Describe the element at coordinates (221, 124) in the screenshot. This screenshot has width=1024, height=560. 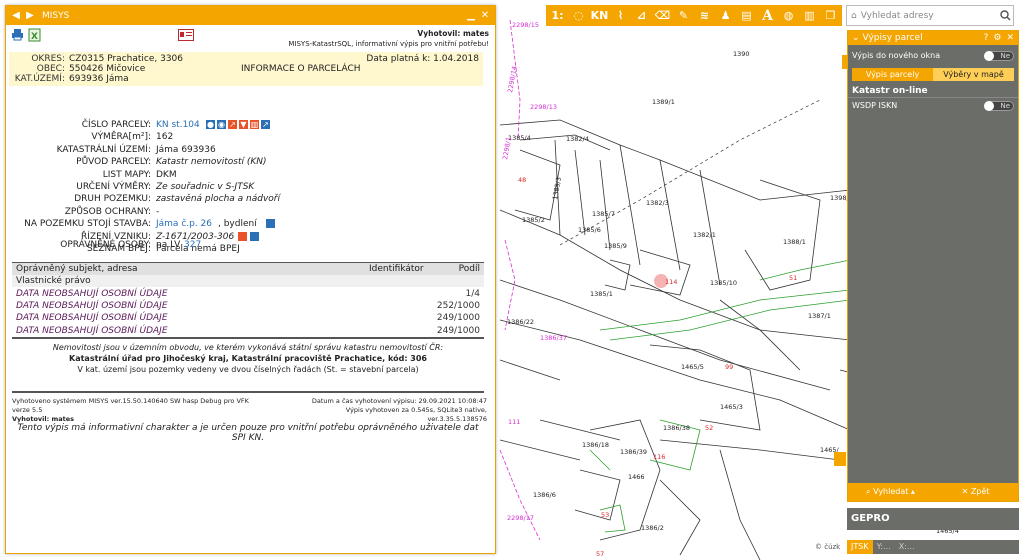
I see `camera-icon: ◉` at that location.